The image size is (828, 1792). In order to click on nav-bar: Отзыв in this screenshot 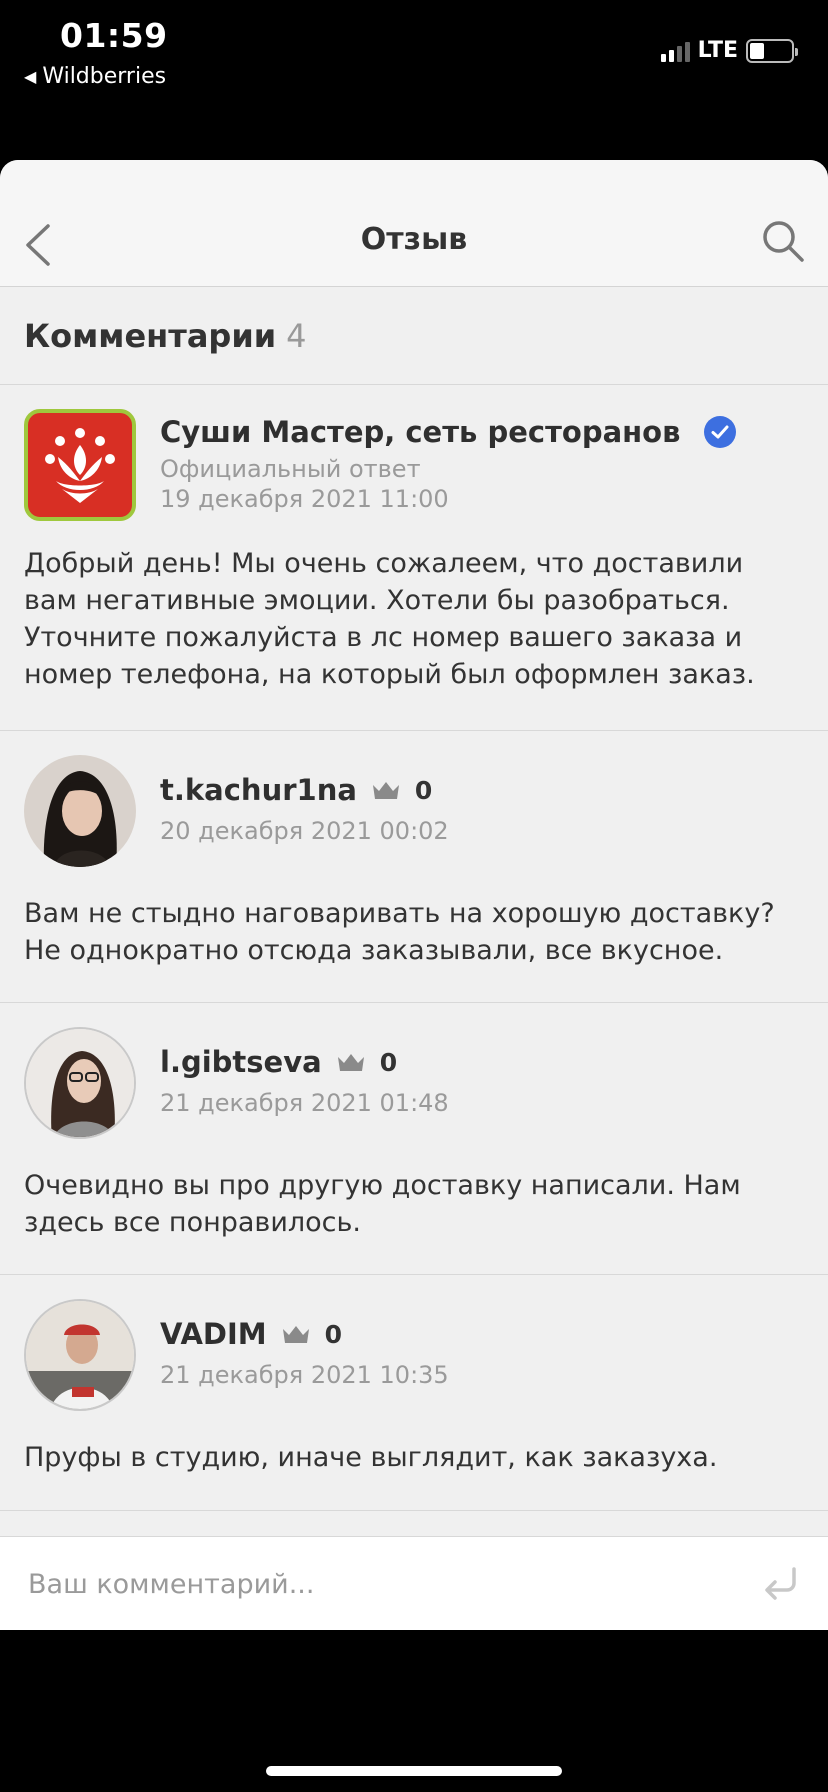, I will do `click(414, 223)`.